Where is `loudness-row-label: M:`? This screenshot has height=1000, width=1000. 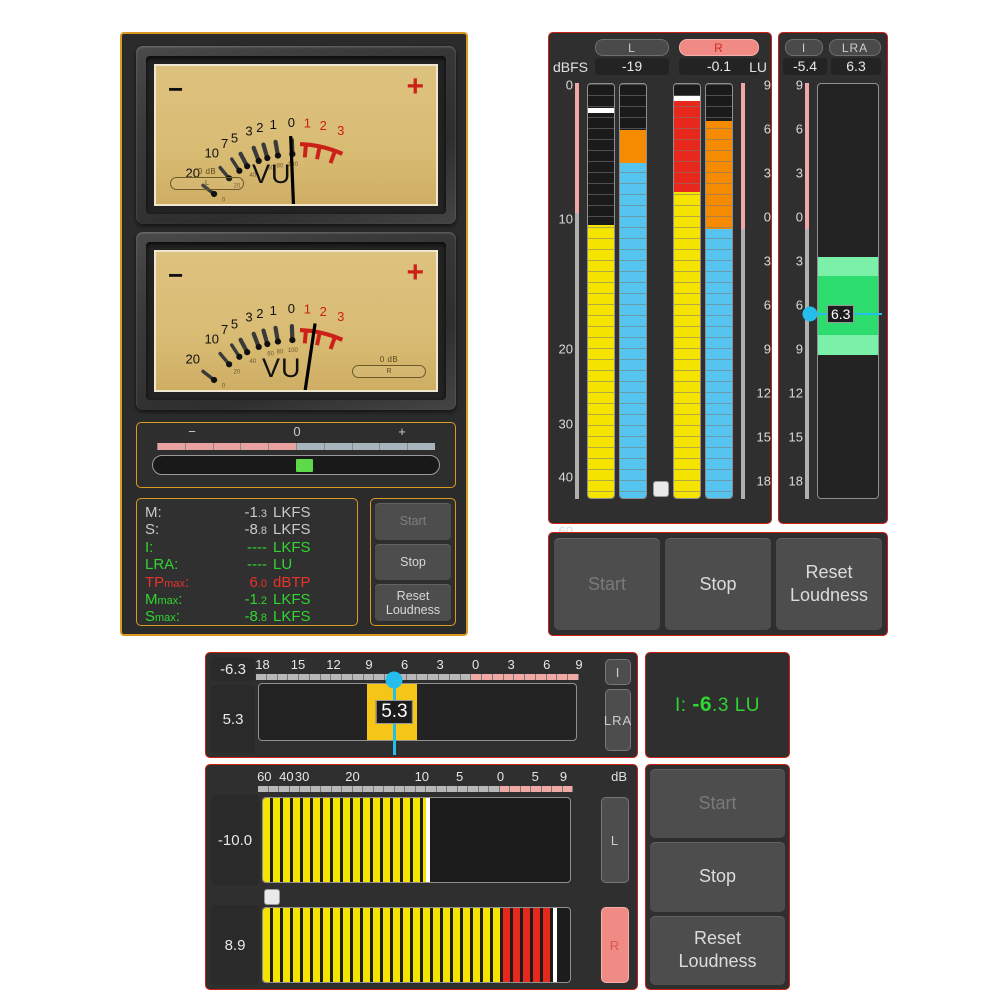 loudness-row-label: M: is located at coordinates (153, 512).